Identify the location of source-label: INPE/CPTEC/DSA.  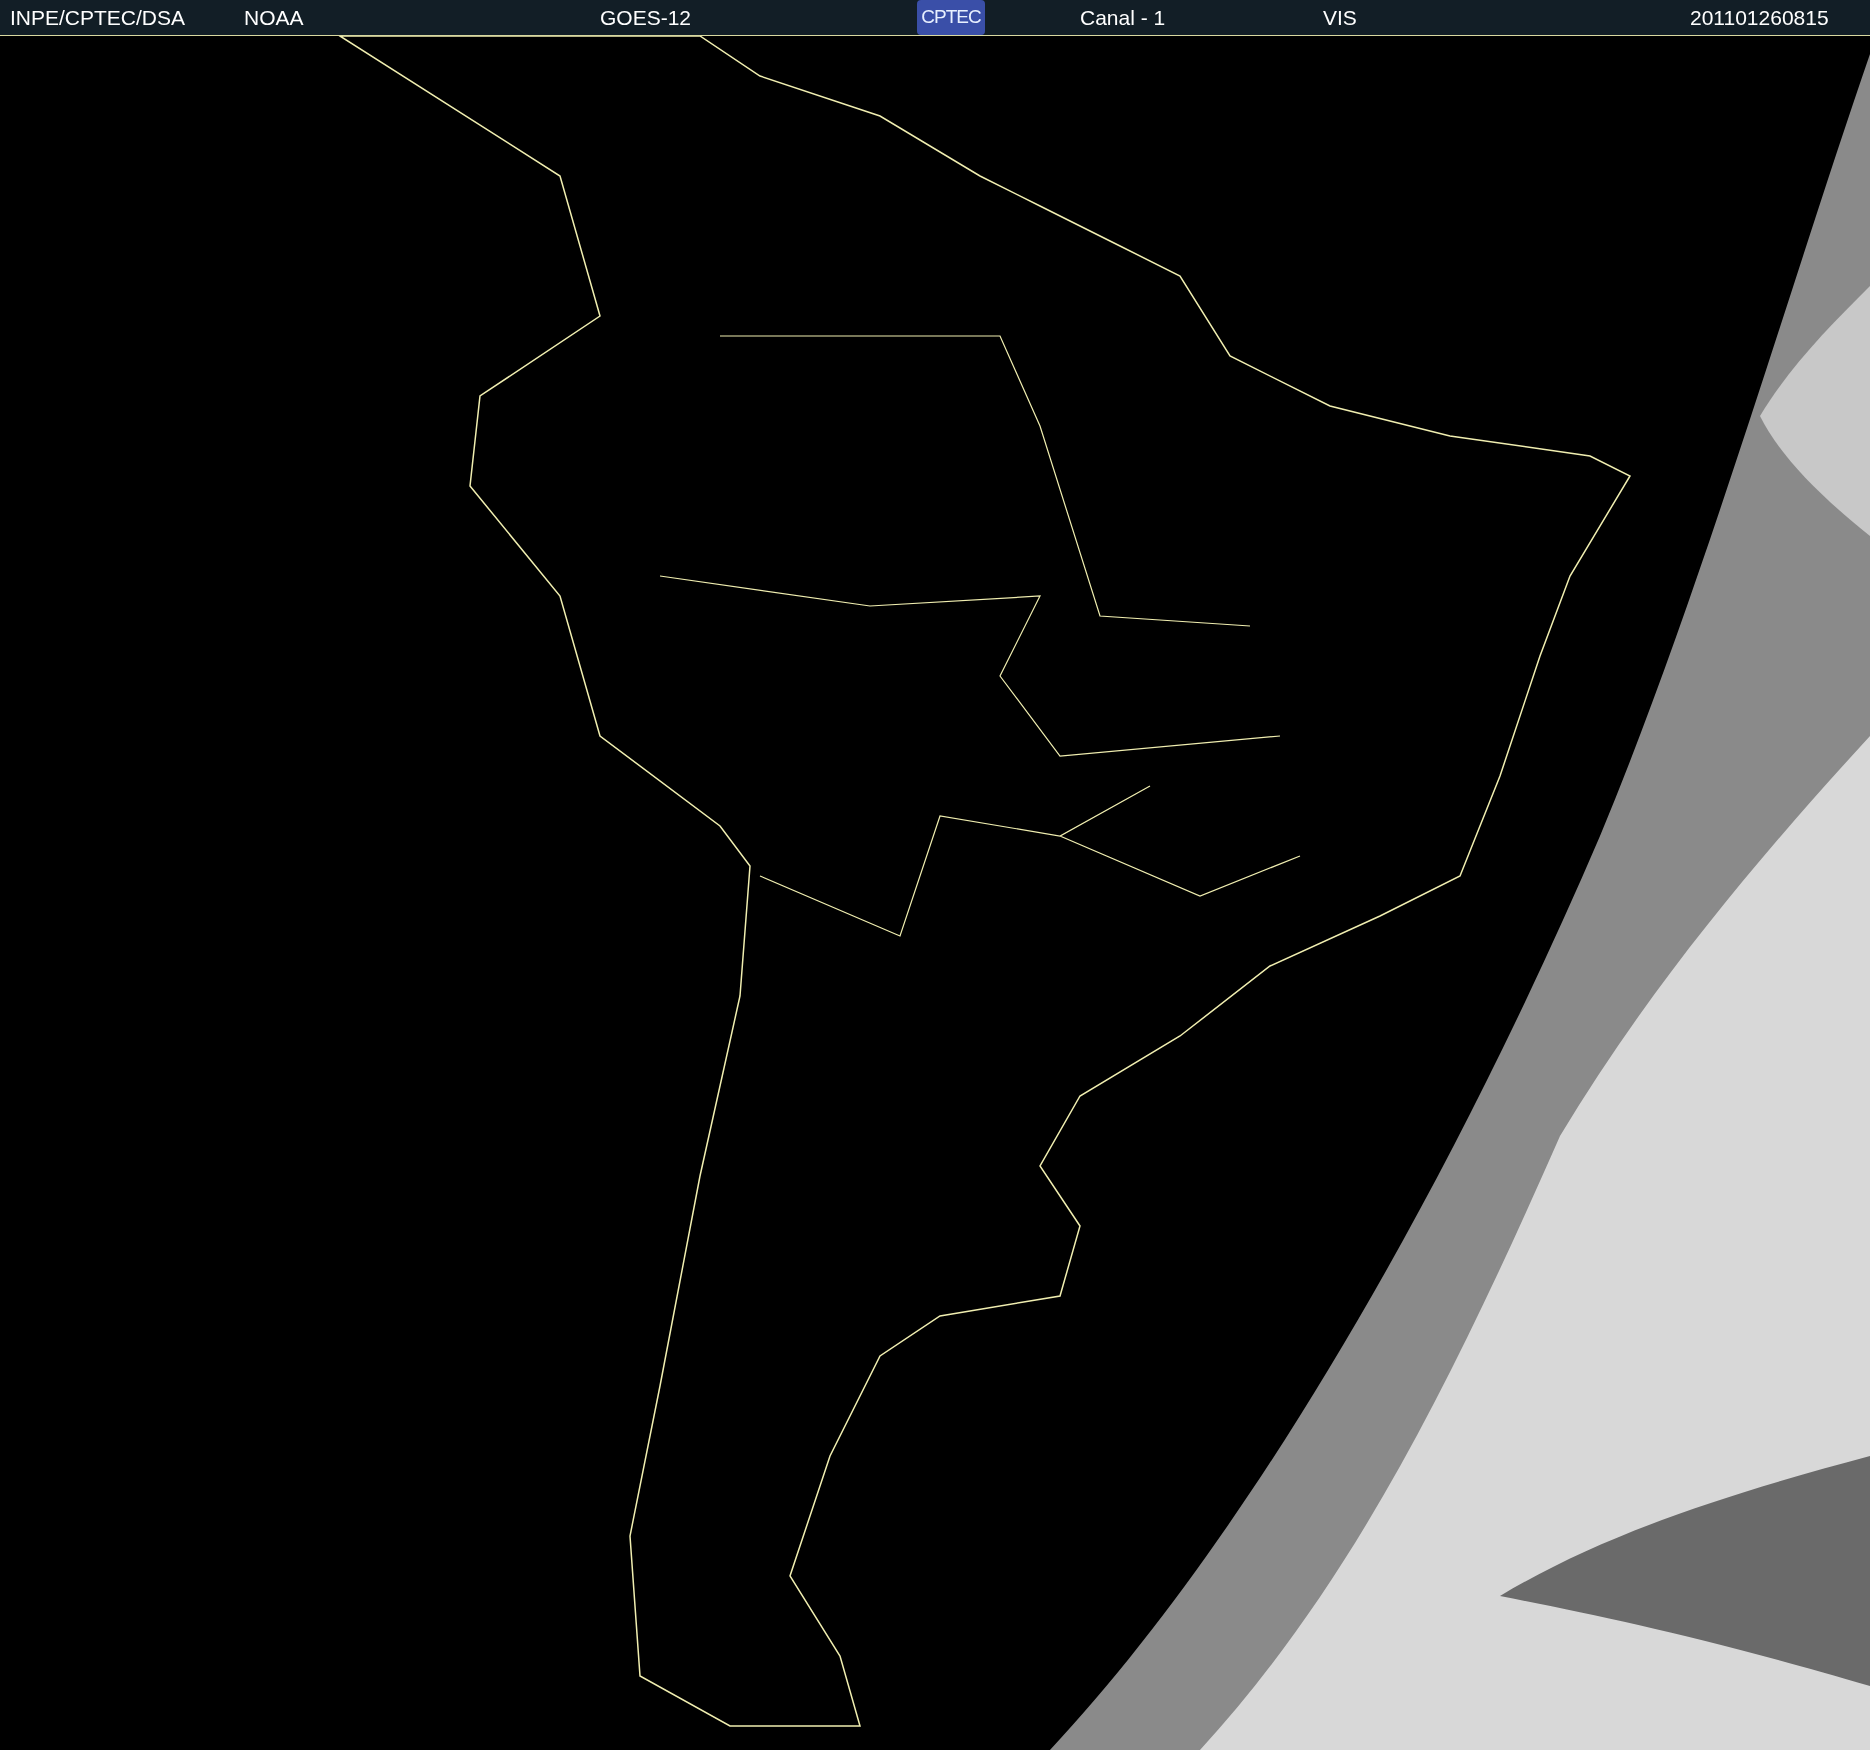
(98, 17).